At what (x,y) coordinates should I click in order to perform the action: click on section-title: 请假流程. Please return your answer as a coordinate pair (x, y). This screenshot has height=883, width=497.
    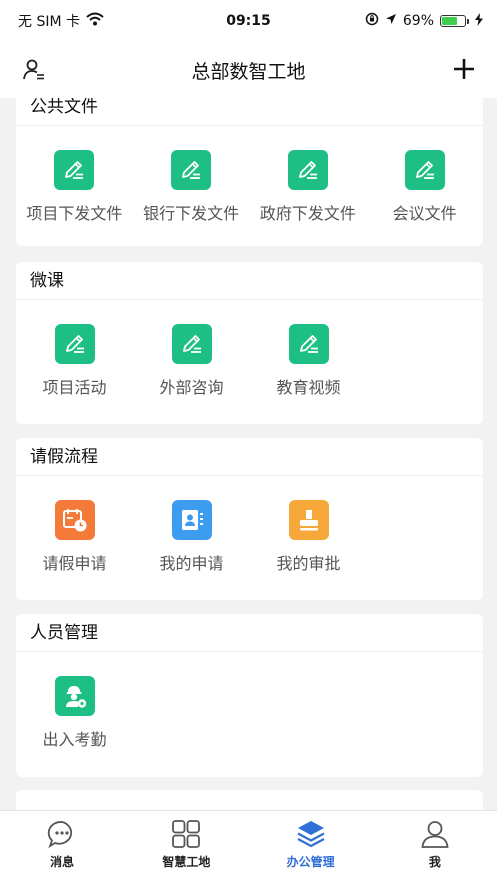
    Looking at the image, I should click on (249, 457).